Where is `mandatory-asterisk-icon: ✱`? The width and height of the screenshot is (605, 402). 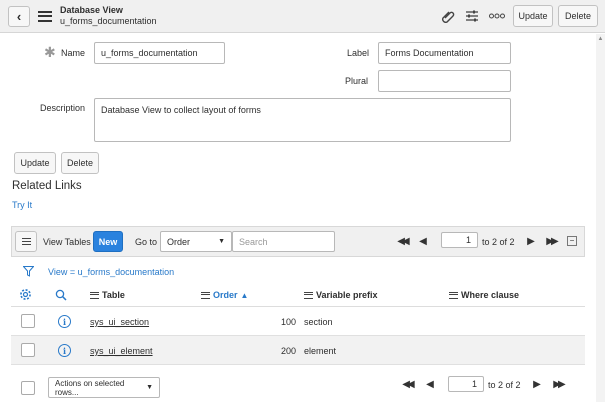
mandatory-asterisk-icon: ✱ is located at coordinates (50, 52).